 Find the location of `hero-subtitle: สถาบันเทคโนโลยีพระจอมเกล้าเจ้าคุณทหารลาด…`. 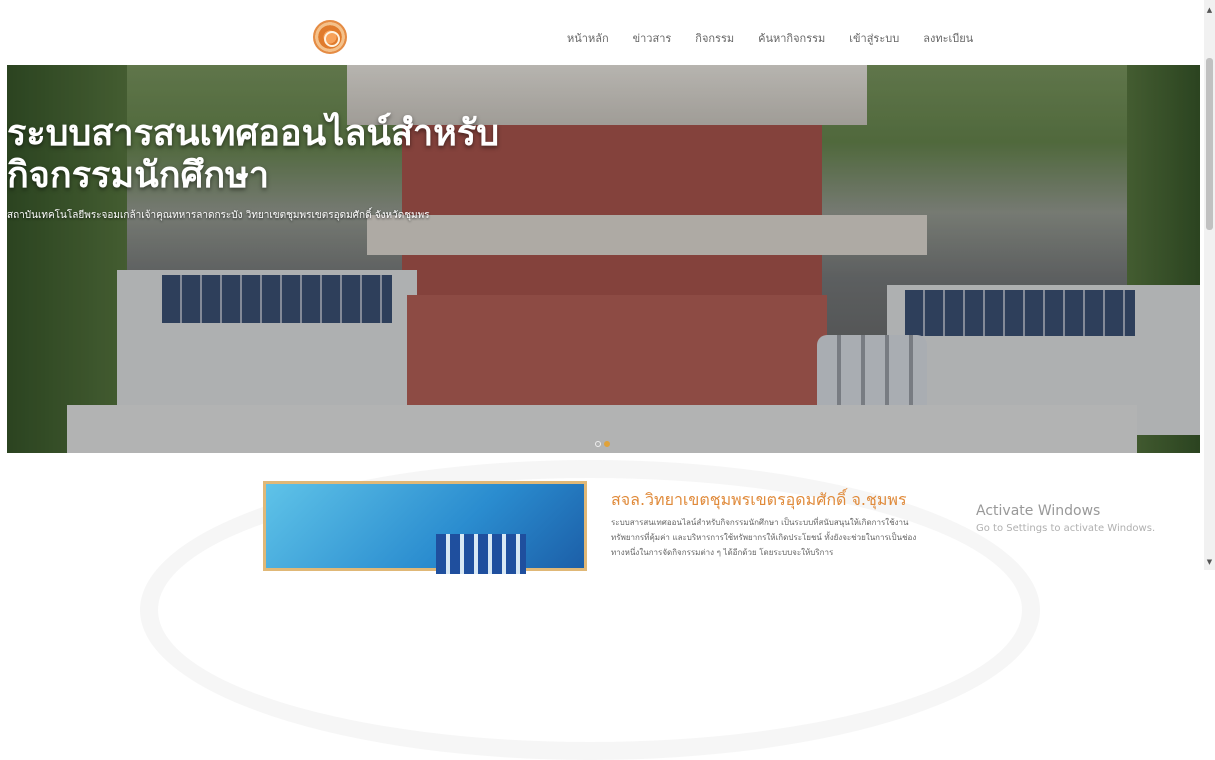

hero-subtitle: สถาบันเทคโนโลยีพระจอมเกล้าเจ้าคุณทหารลาด… is located at coordinates (218, 215).